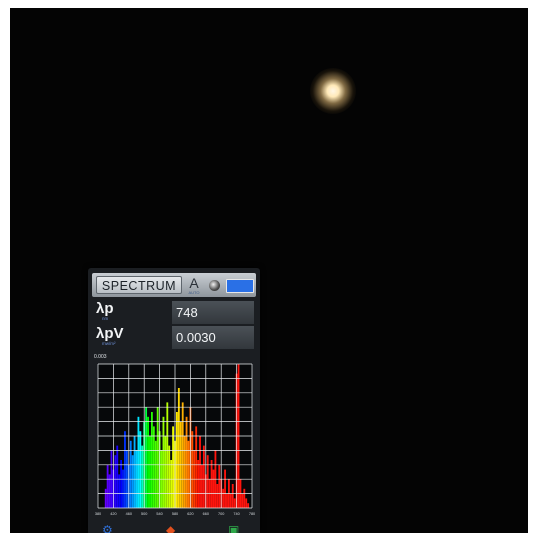 The width and height of the screenshot is (533, 533). What do you see at coordinates (98, 514) in the screenshot?
I see `x-tick-label: 380` at bounding box center [98, 514].